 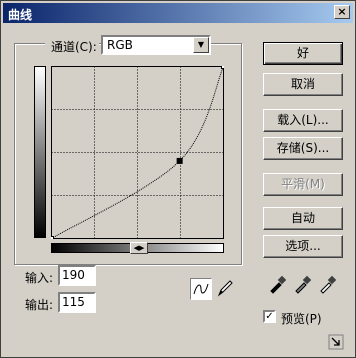 I want to click on curve-tool-glyph, so click(x=201, y=289).